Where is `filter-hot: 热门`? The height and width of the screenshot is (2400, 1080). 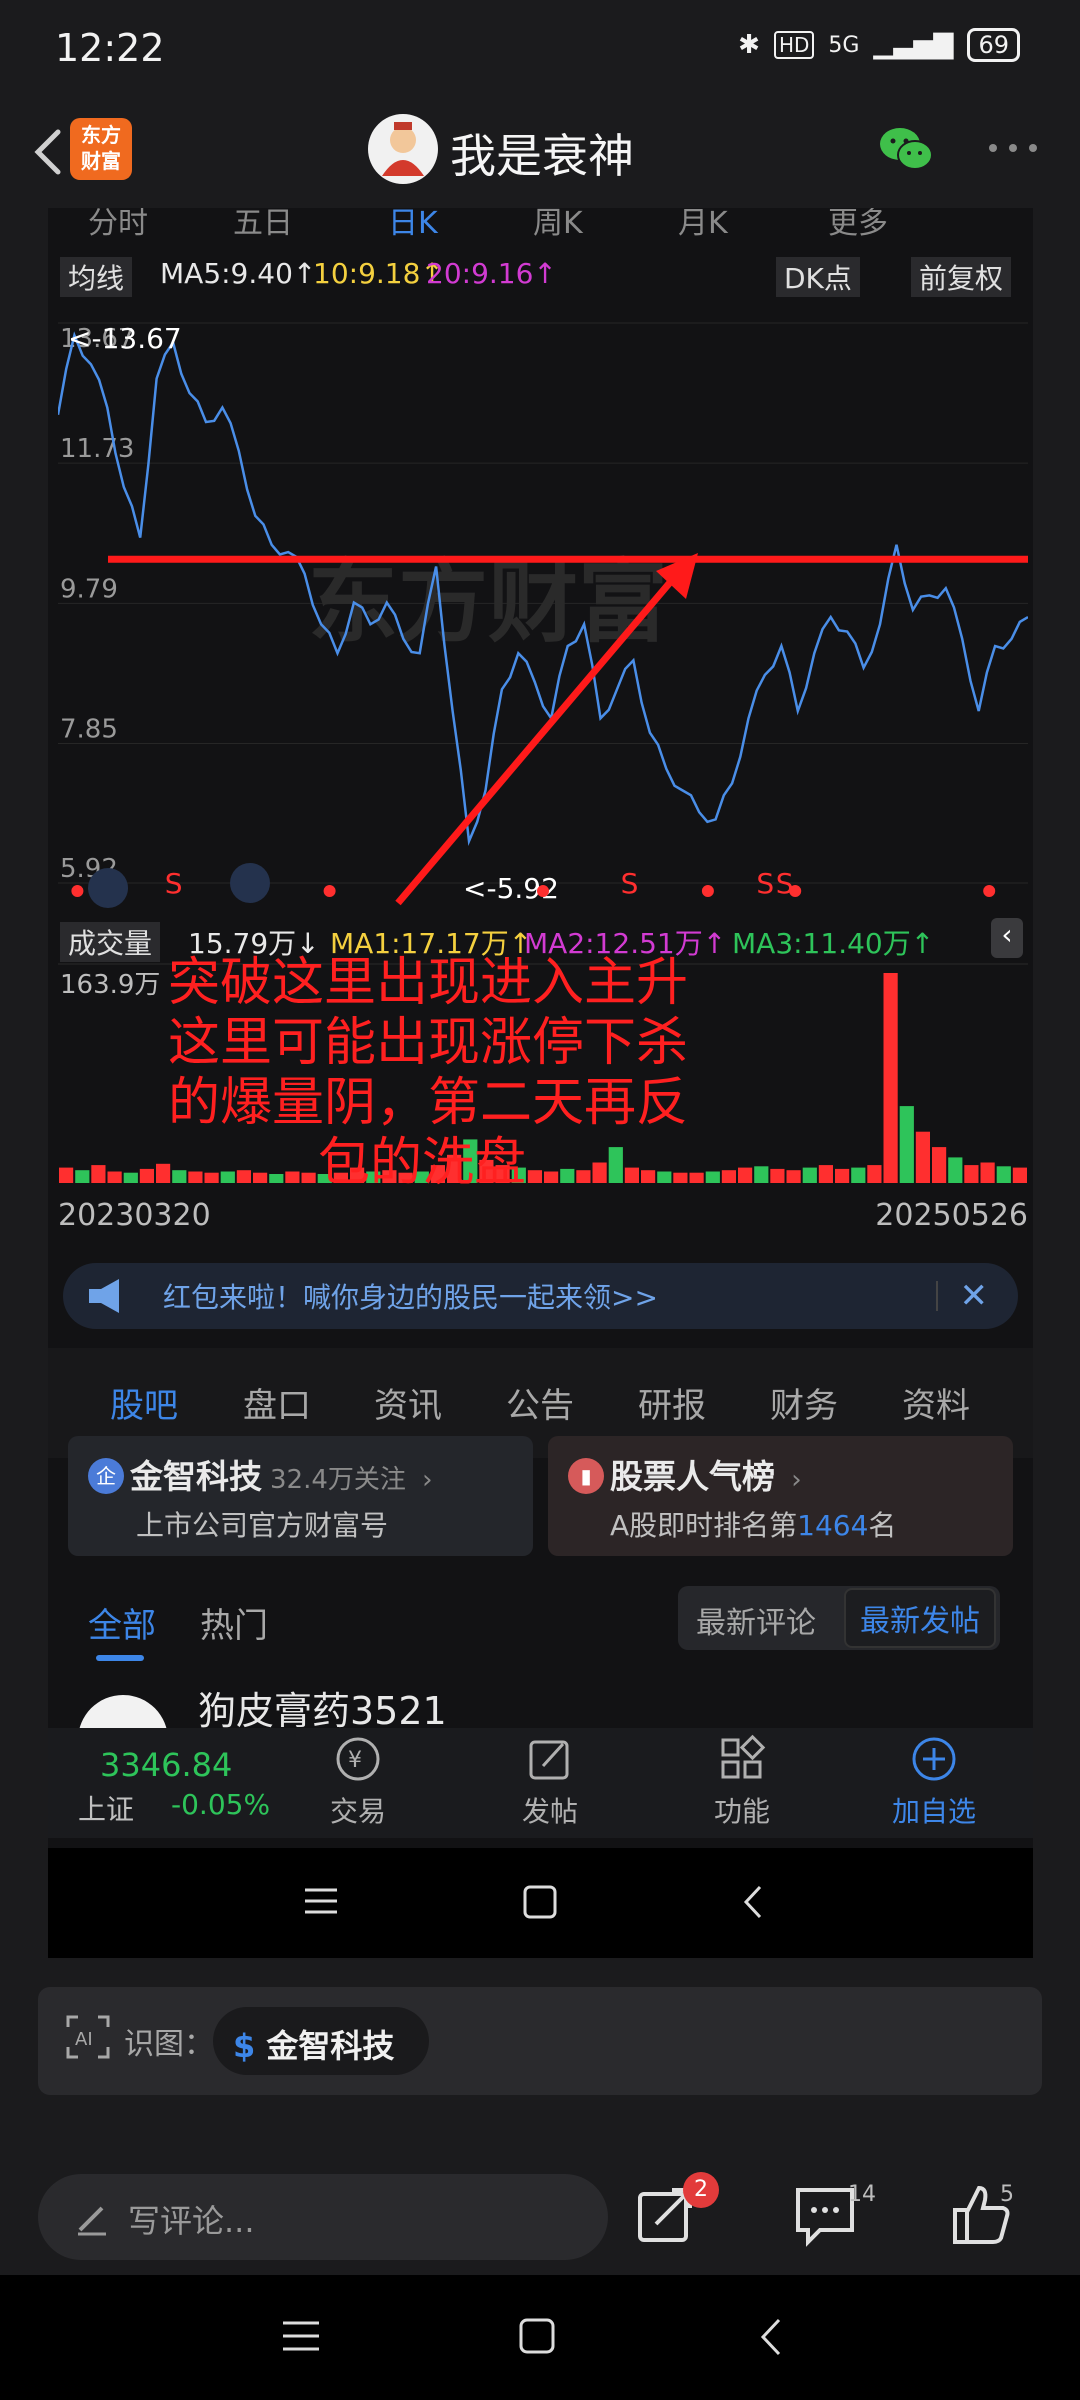
filter-hot: 热门 is located at coordinates (234, 1626).